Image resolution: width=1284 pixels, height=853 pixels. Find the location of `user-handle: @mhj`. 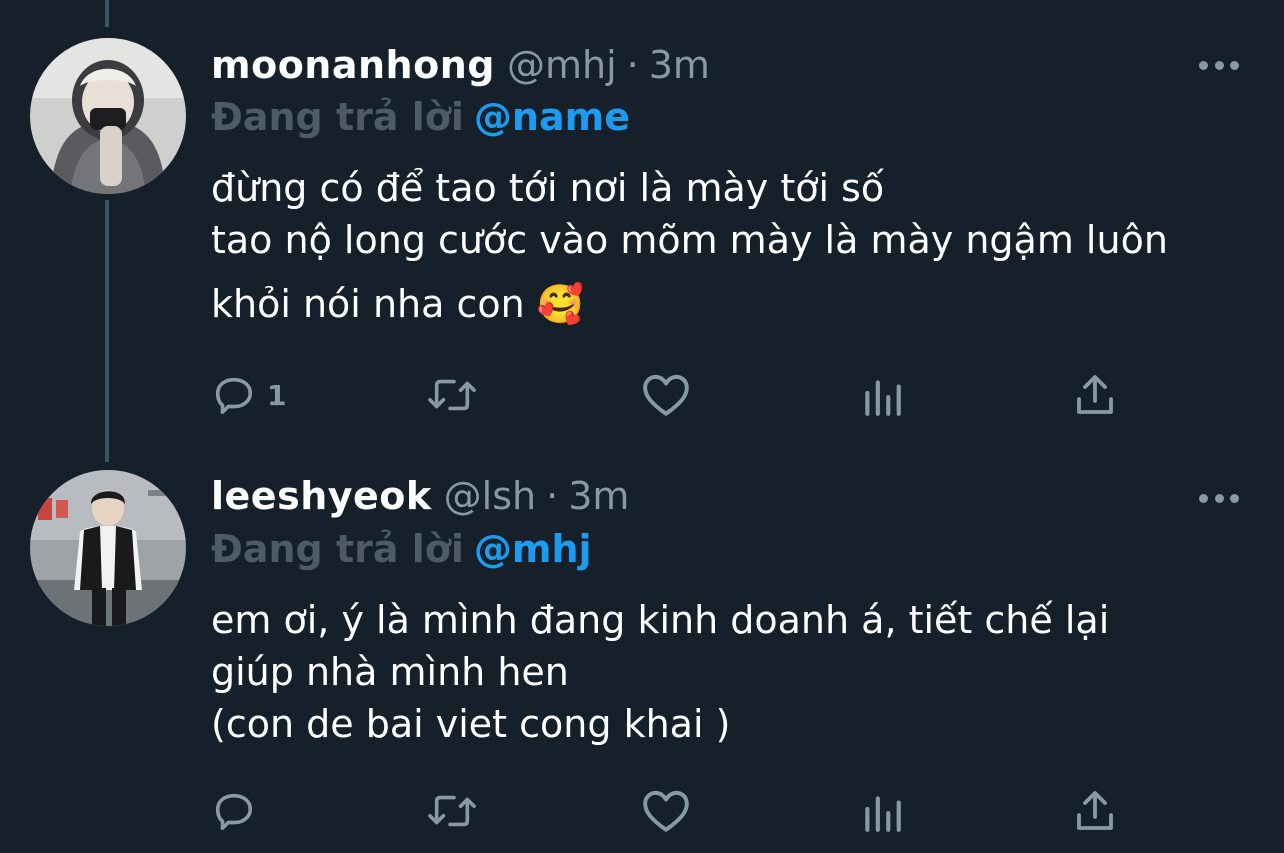

user-handle: @mhj is located at coordinates (562, 65).